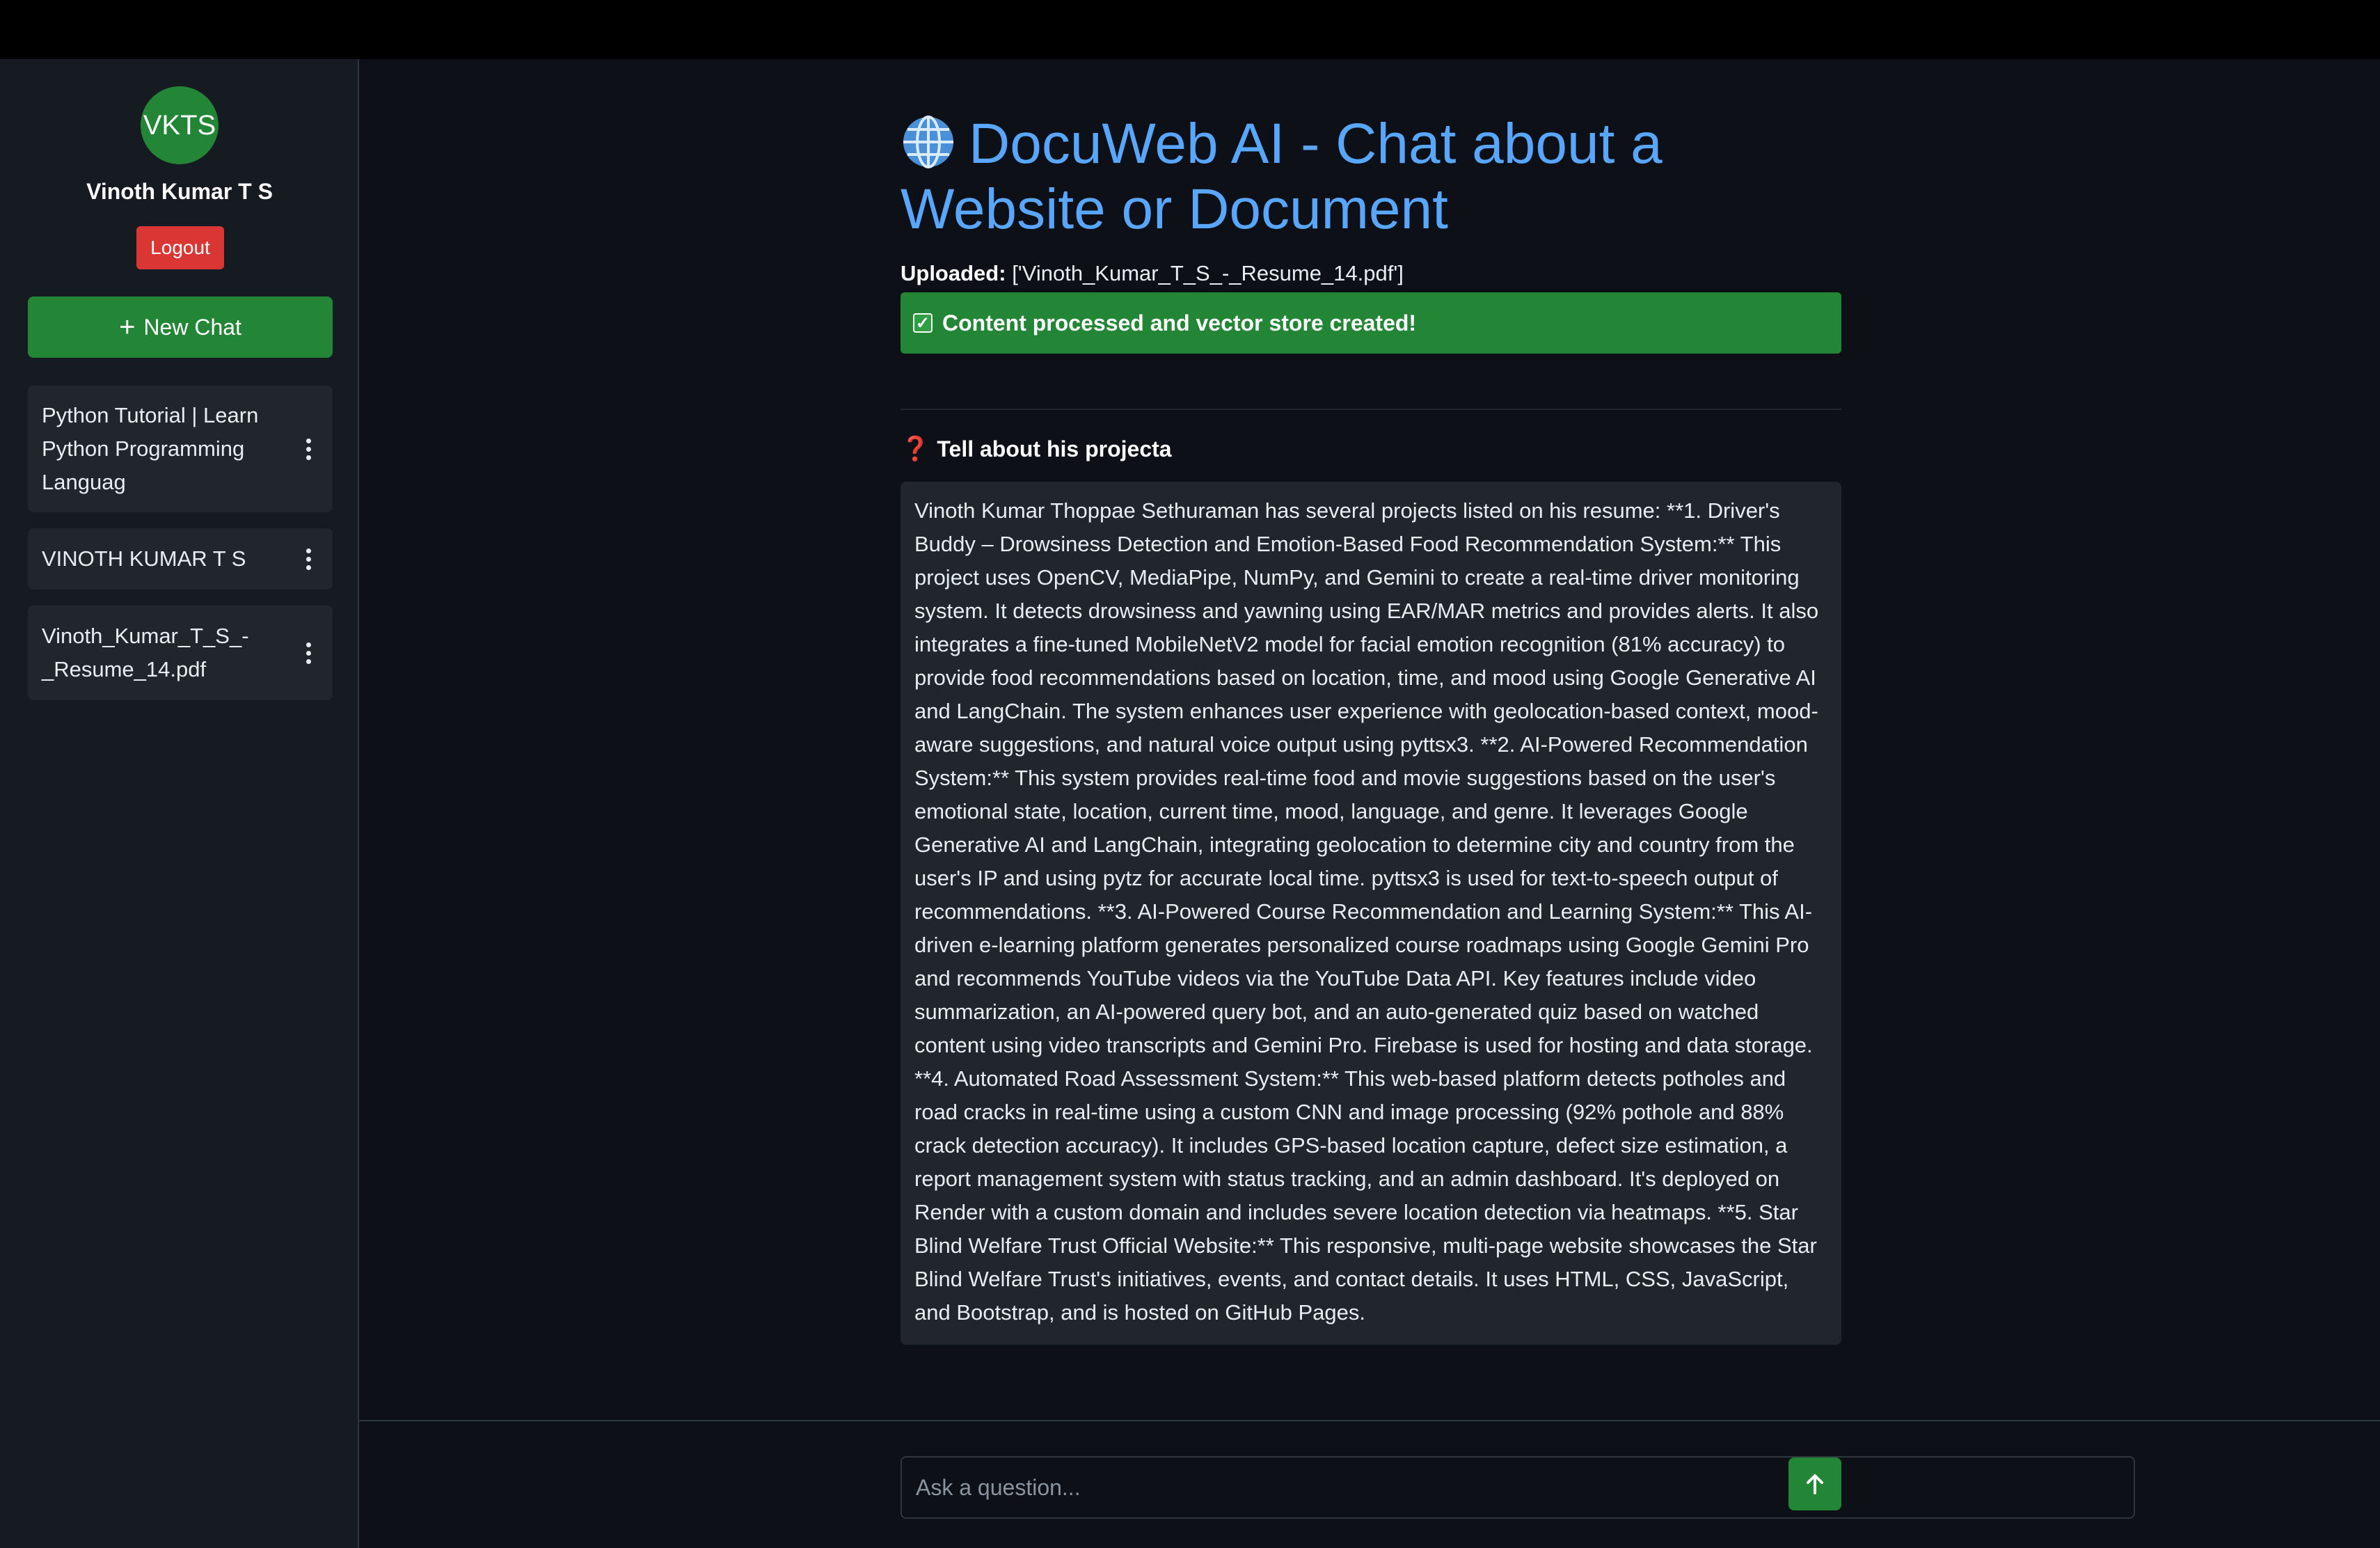  Describe the element at coordinates (145, 652) in the screenshot. I see `chat-history-label: Vinoth_Kumar_T_S_-_Resume_14.pdf` at that location.